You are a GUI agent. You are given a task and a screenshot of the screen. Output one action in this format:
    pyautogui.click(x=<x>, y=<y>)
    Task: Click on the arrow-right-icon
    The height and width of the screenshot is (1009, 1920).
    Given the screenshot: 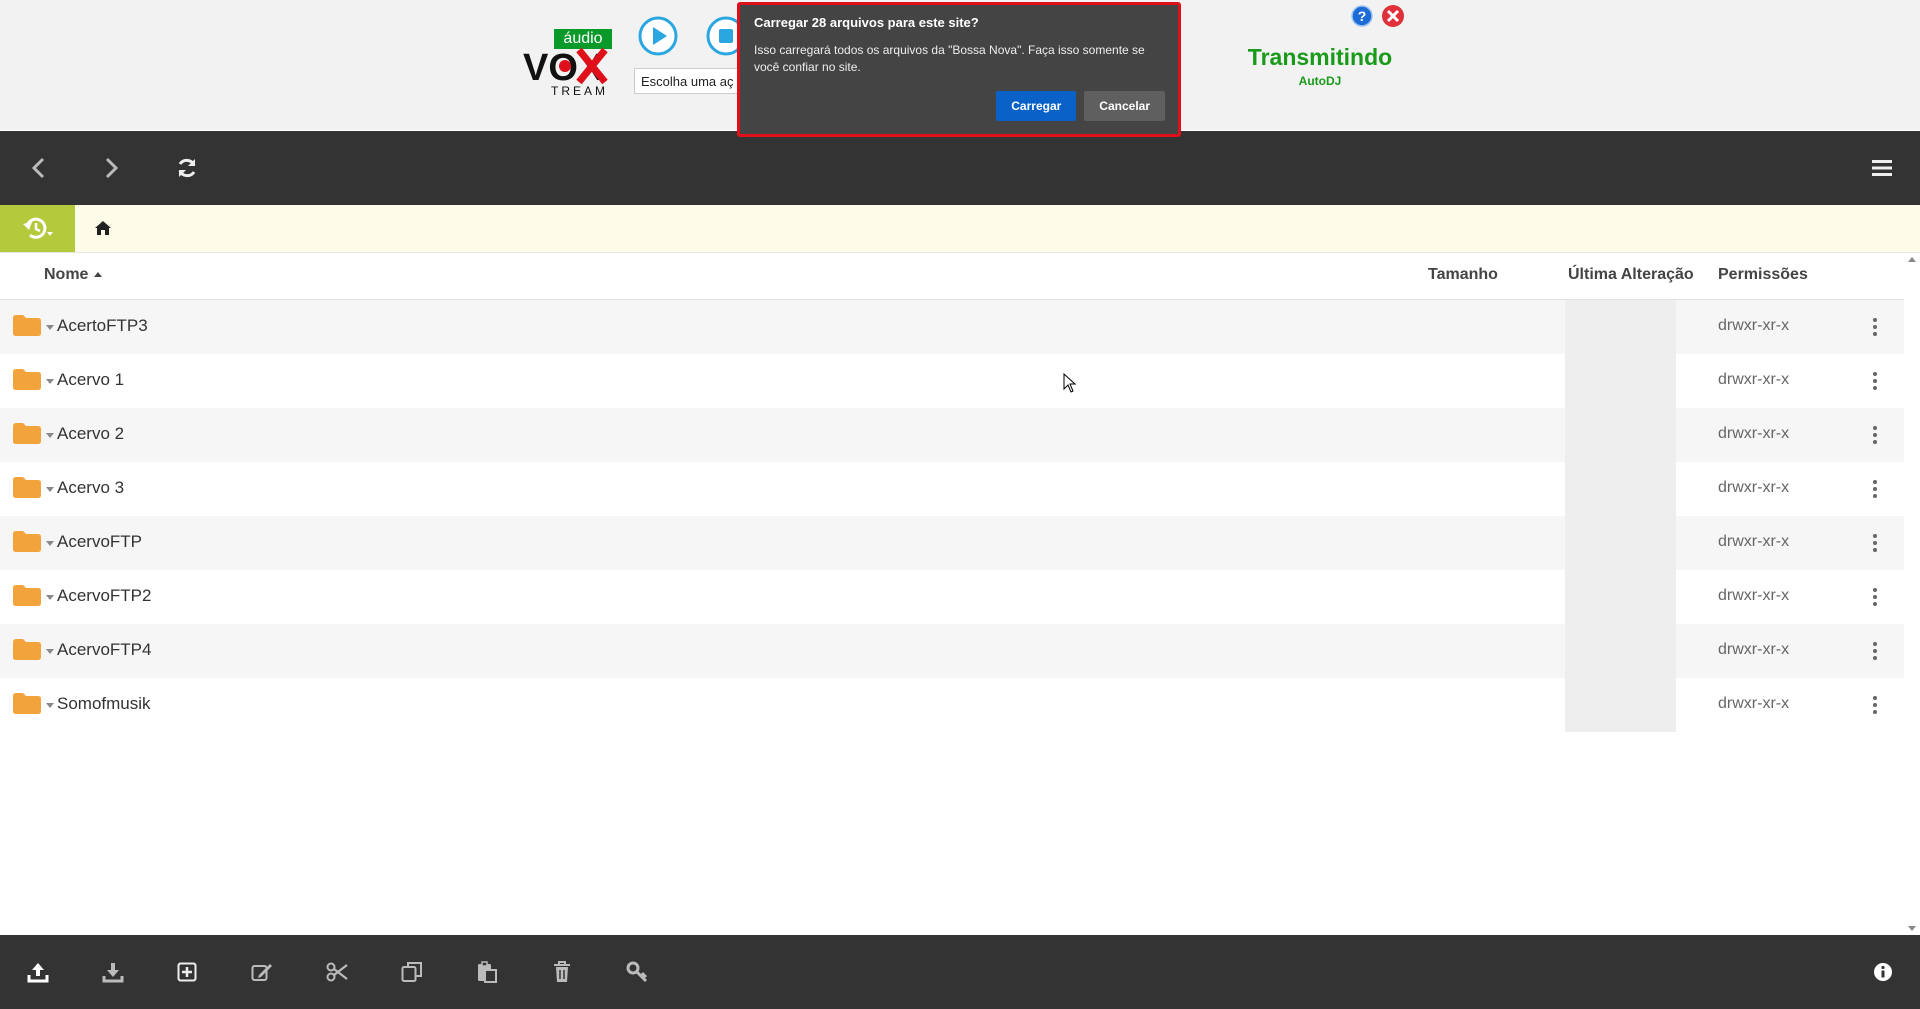 What is the action you would take?
    pyautogui.click(x=111, y=168)
    